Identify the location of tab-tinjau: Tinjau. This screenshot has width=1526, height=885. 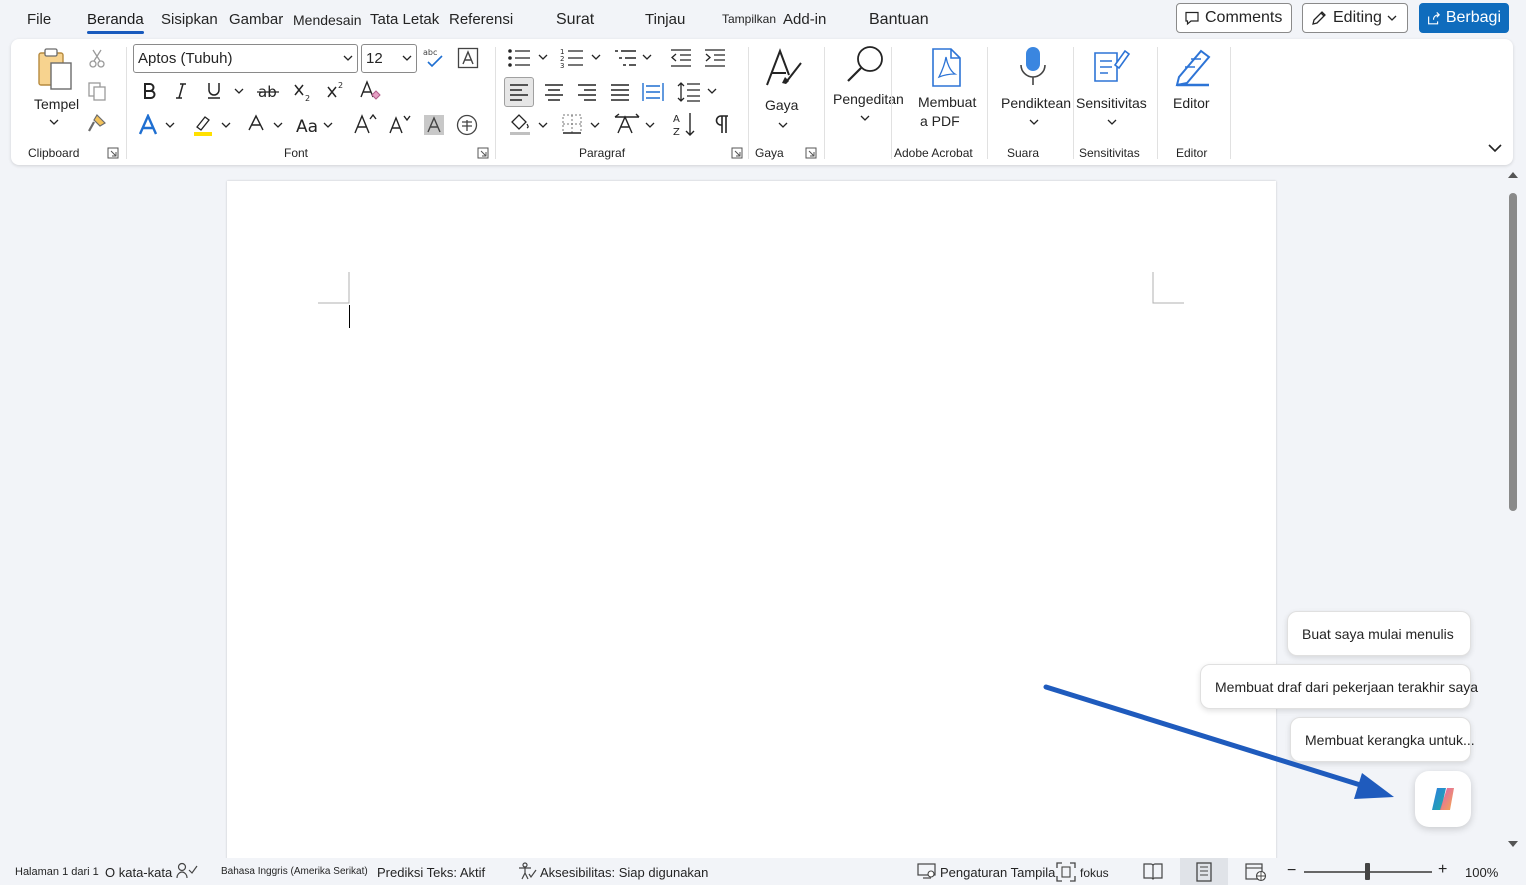
(665, 19).